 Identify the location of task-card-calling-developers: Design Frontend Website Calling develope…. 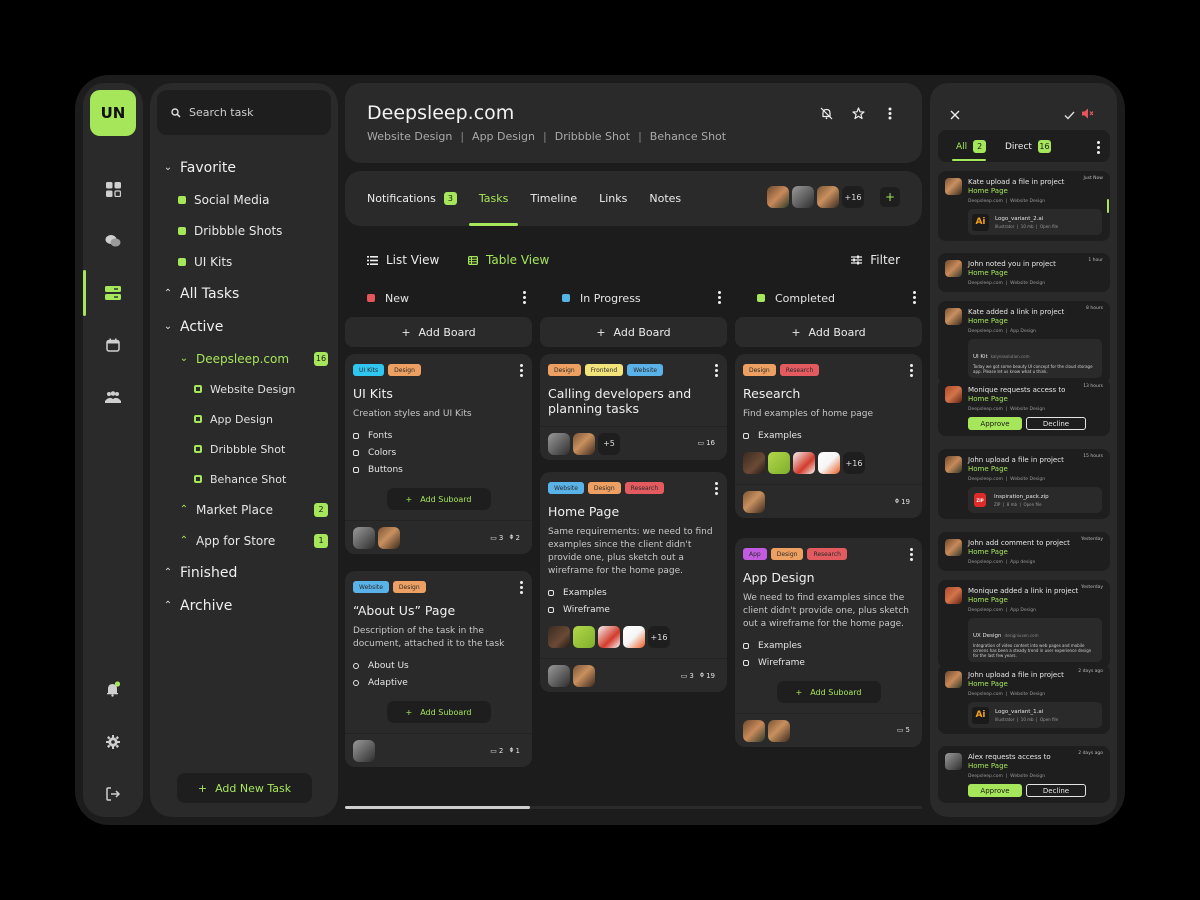
(633, 407).